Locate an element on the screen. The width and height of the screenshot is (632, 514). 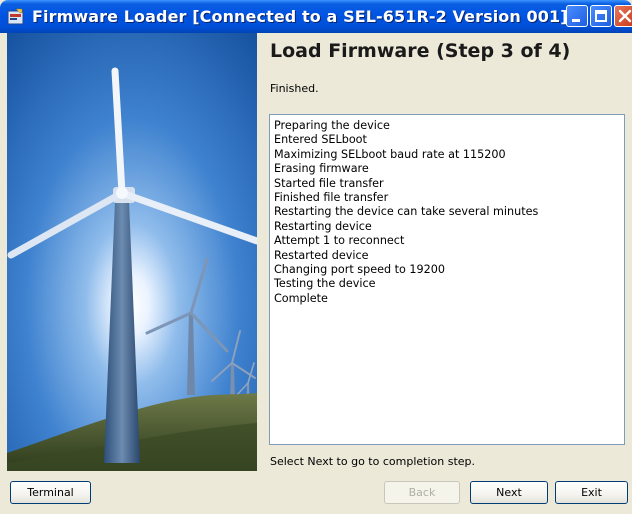
log-line: Testing the device is located at coordinates (325, 284).